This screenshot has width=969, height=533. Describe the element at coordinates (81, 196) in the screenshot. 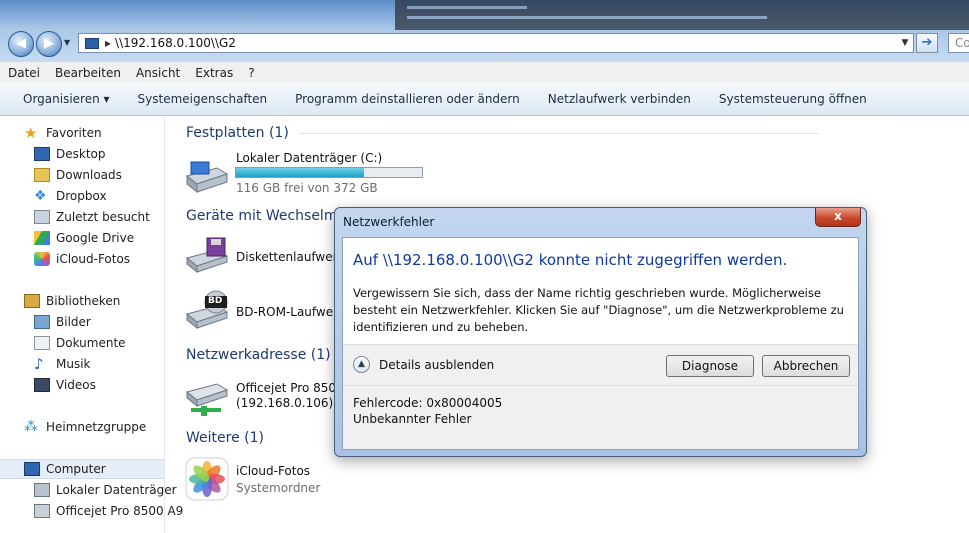

I see `nav-item-label: Dropbox` at that location.